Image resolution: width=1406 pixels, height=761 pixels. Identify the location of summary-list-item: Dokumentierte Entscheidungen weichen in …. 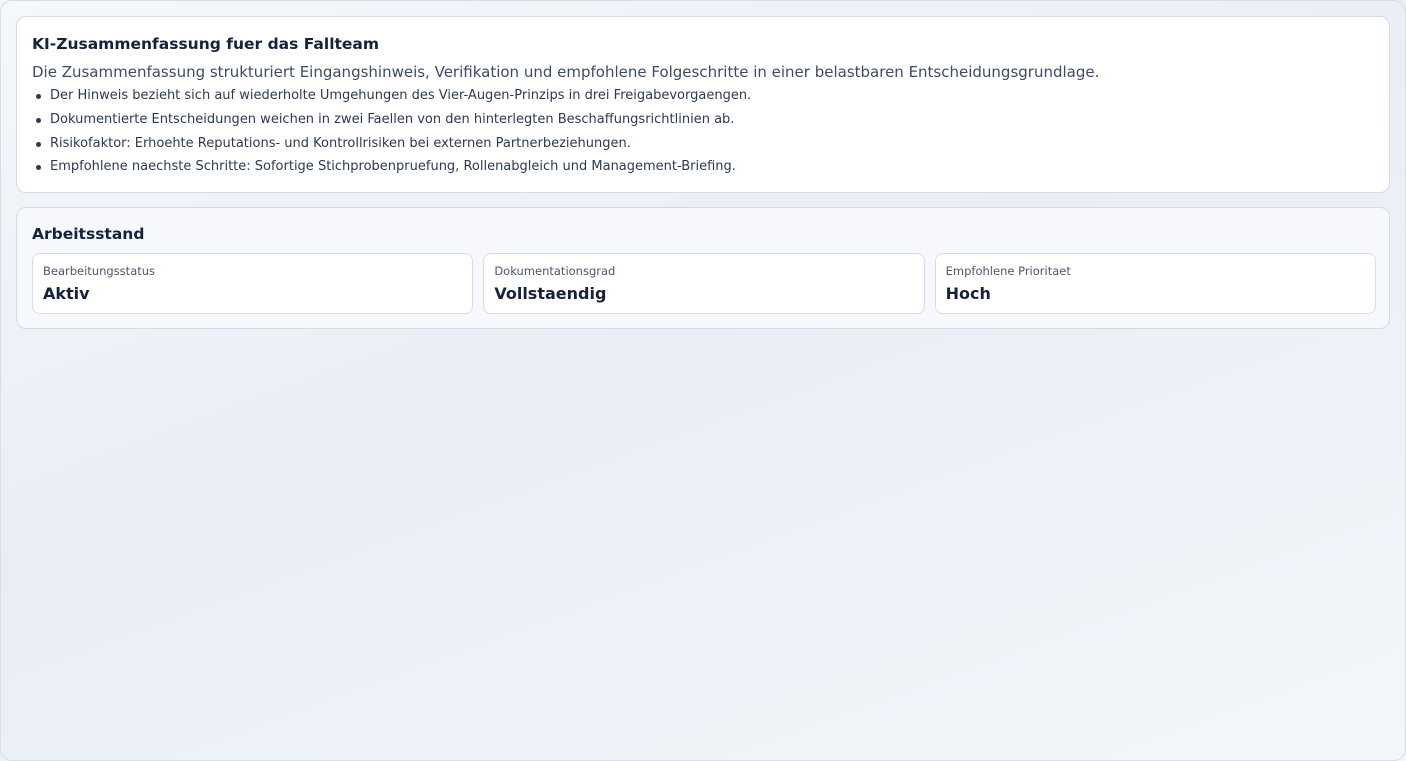
(705, 120).